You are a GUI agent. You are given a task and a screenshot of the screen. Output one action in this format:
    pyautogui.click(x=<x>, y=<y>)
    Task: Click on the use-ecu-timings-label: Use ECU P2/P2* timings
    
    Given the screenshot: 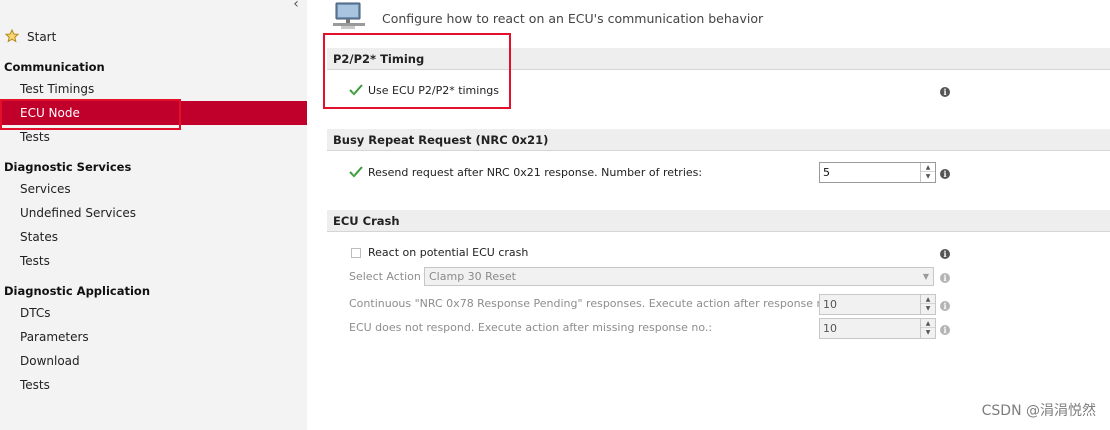 What is the action you would take?
    pyautogui.click(x=433, y=90)
    